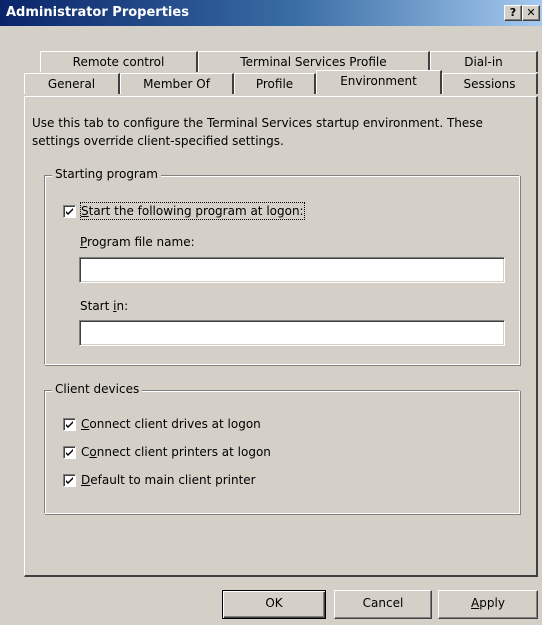 The height and width of the screenshot is (625, 542). I want to click on connect-printers-checkbox, so click(69, 452).